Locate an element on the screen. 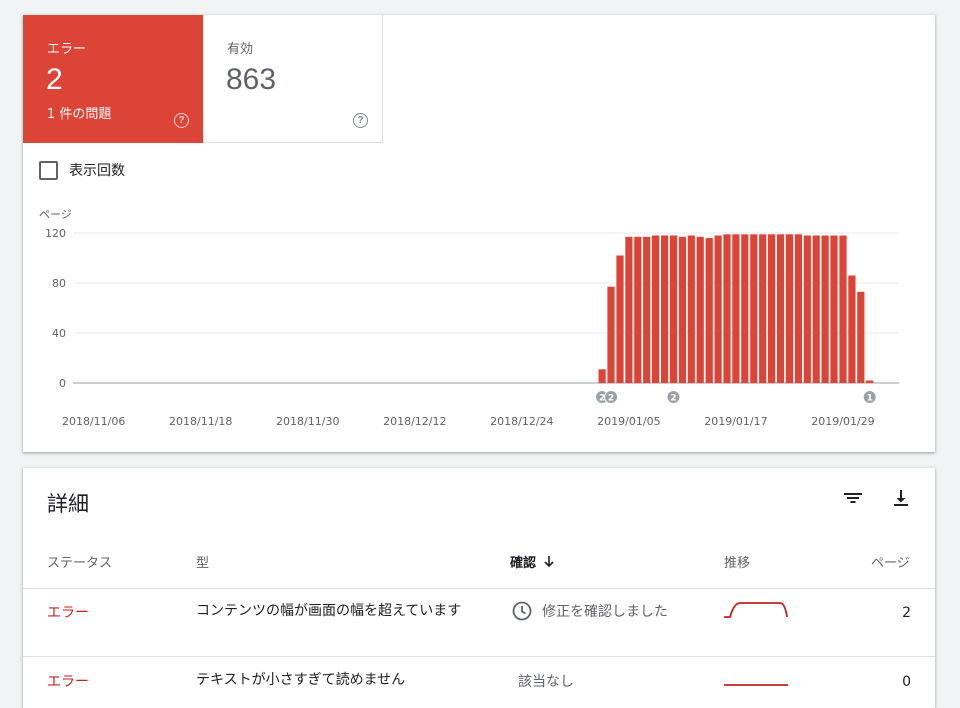  valid-metric-tile: 有効 863 ? is located at coordinates (293, 79).